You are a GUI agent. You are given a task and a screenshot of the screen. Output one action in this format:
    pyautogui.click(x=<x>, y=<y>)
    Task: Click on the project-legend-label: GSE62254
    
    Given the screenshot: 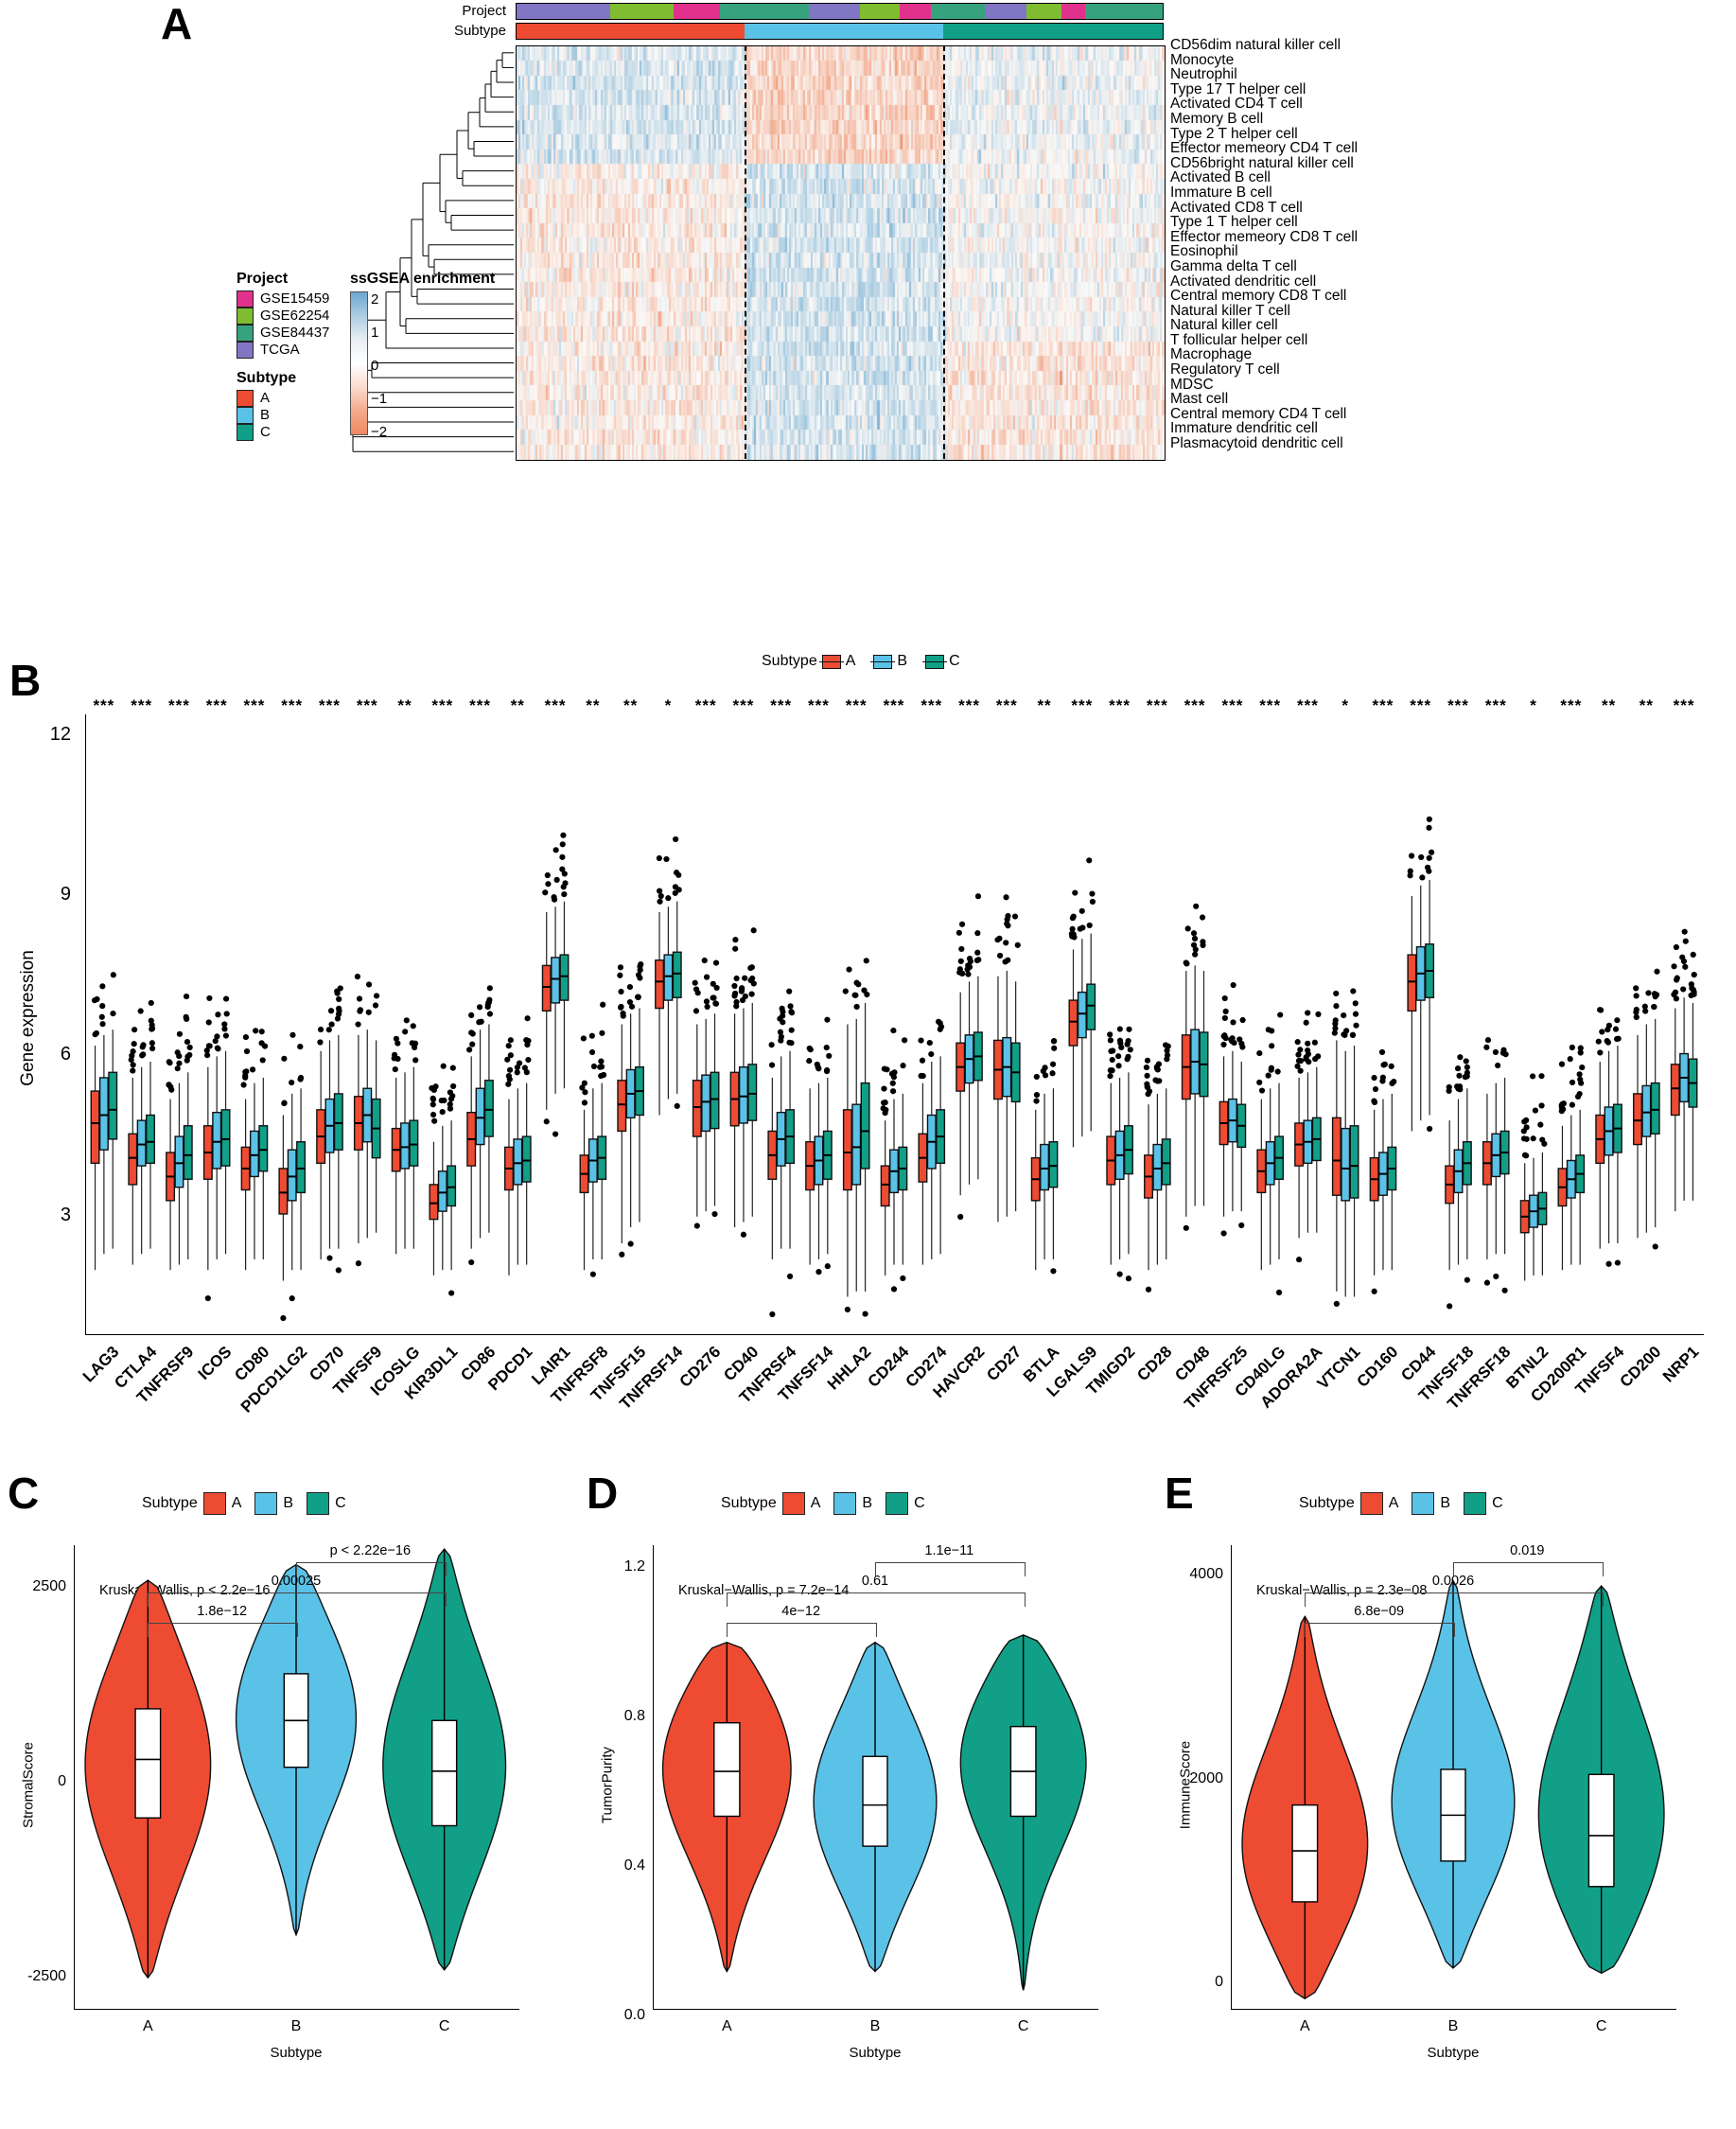 What is the action you would take?
    pyautogui.click(x=295, y=316)
    